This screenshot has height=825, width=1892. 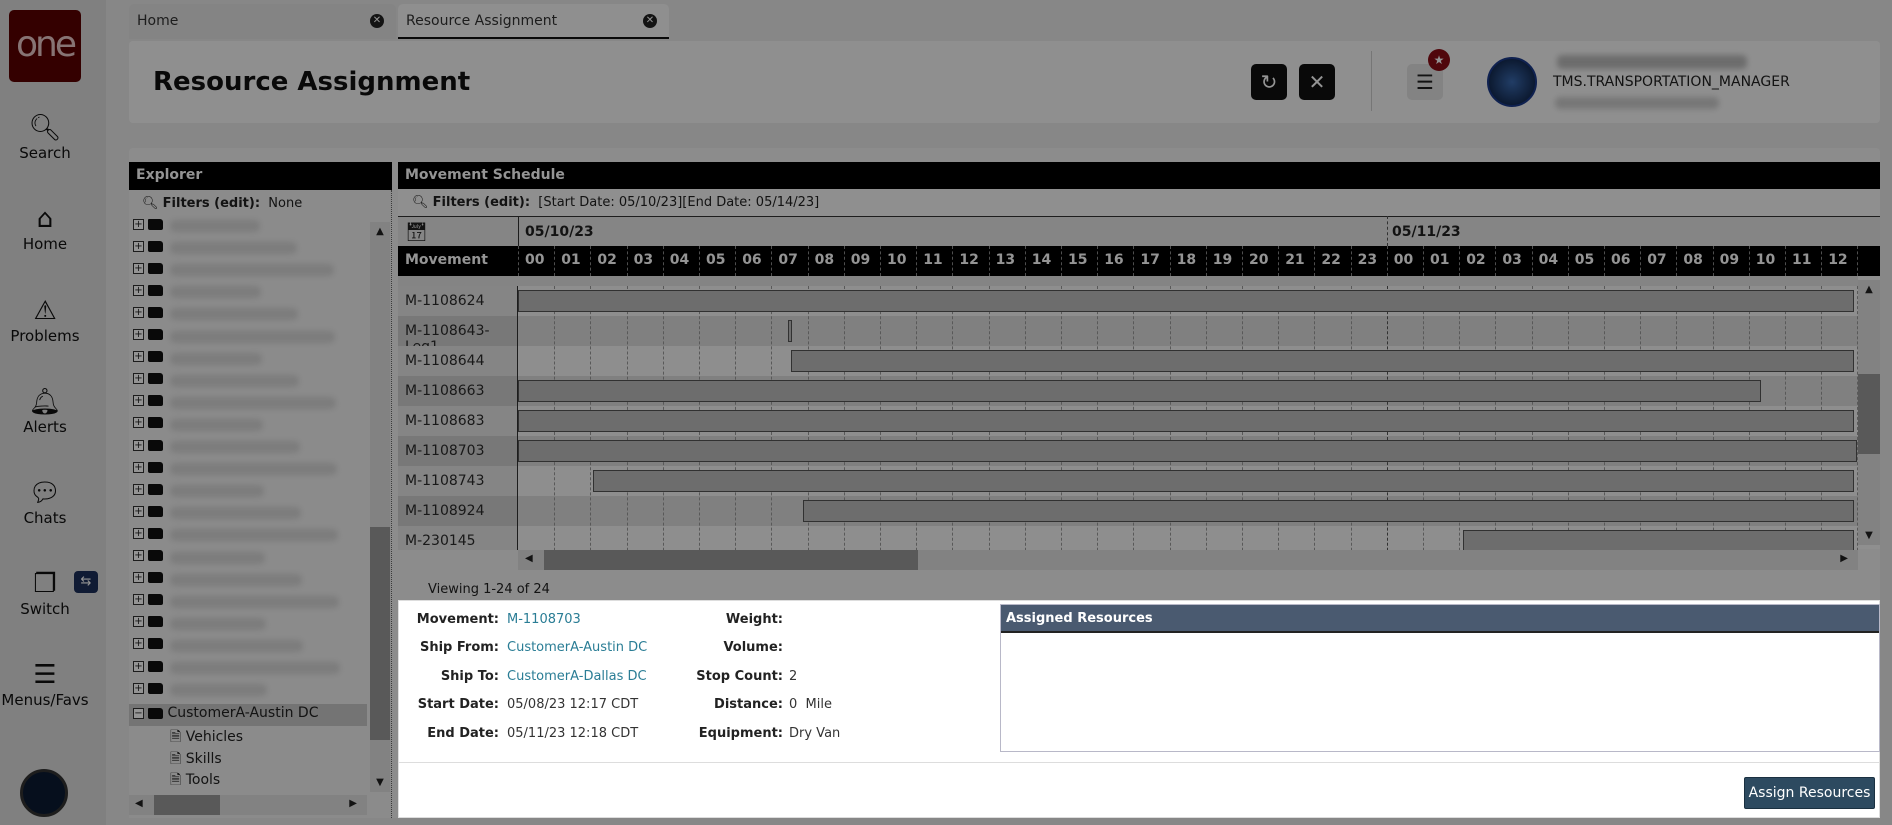 I want to click on movement-link: M-1108703, so click(x=544, y=619).